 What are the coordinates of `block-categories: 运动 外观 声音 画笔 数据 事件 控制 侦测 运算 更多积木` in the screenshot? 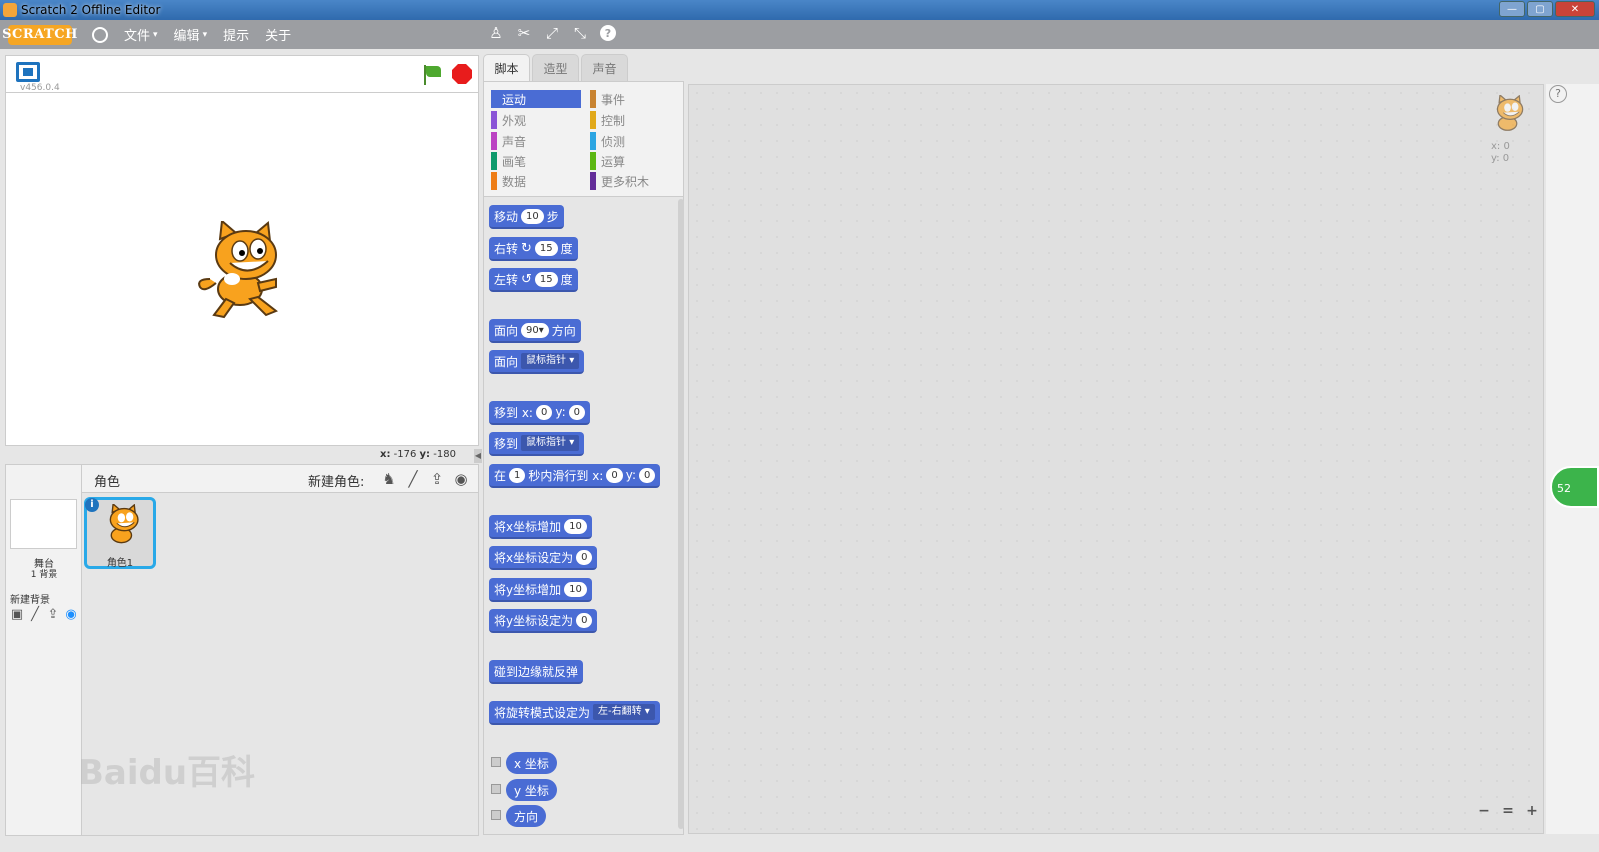 It's located at (583, 139).